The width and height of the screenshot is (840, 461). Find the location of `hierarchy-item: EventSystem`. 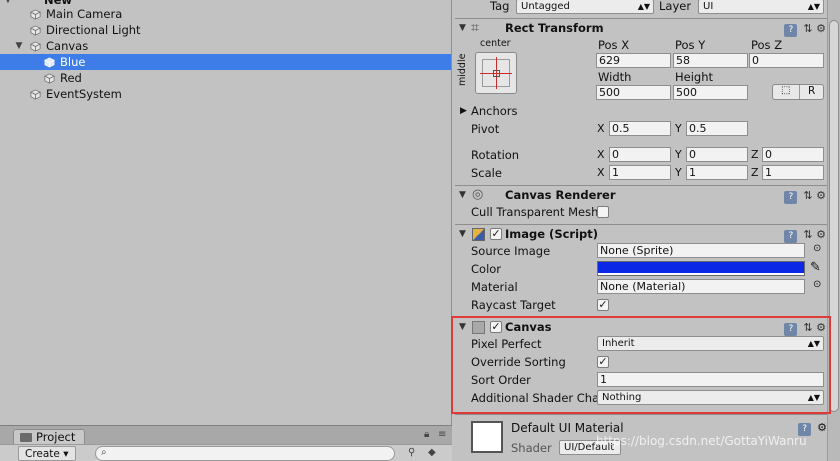

hierarchy-item: EventSystem is located at coordinates (225, 94).